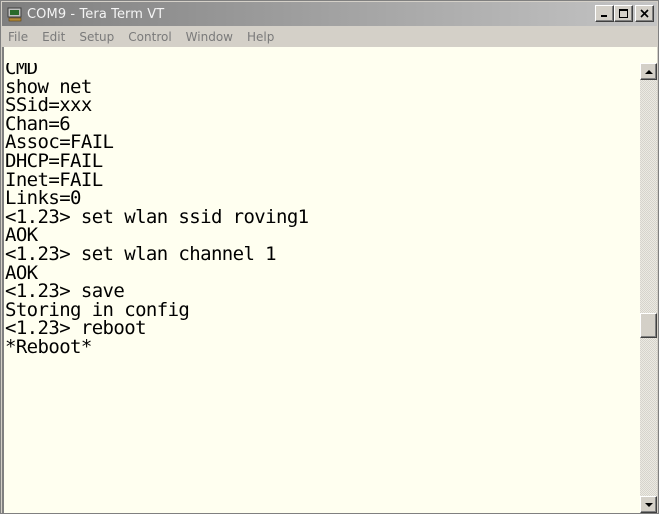 The width and height of the screenshot is (659, 514). I want to click on terminal-line: *Reboot*, so click(48, 346).